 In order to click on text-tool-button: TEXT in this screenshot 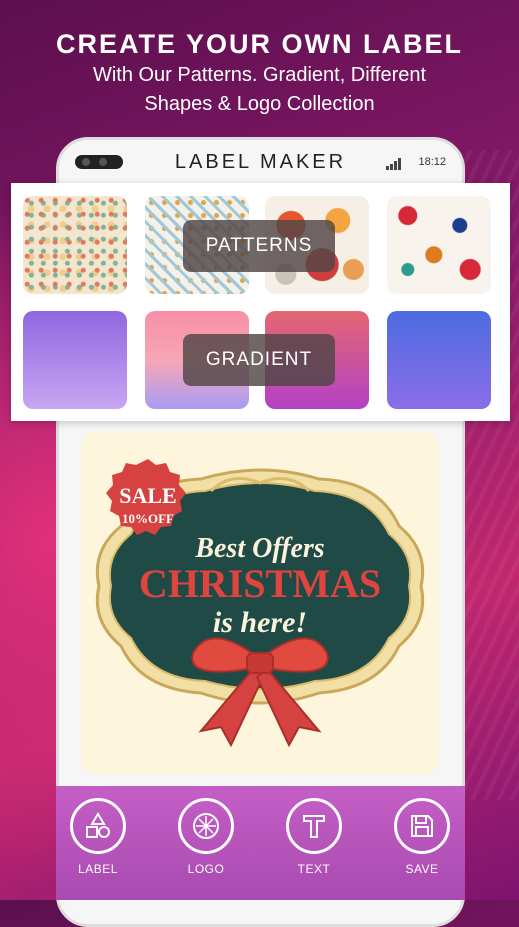, I will do `click(314, 837)`.